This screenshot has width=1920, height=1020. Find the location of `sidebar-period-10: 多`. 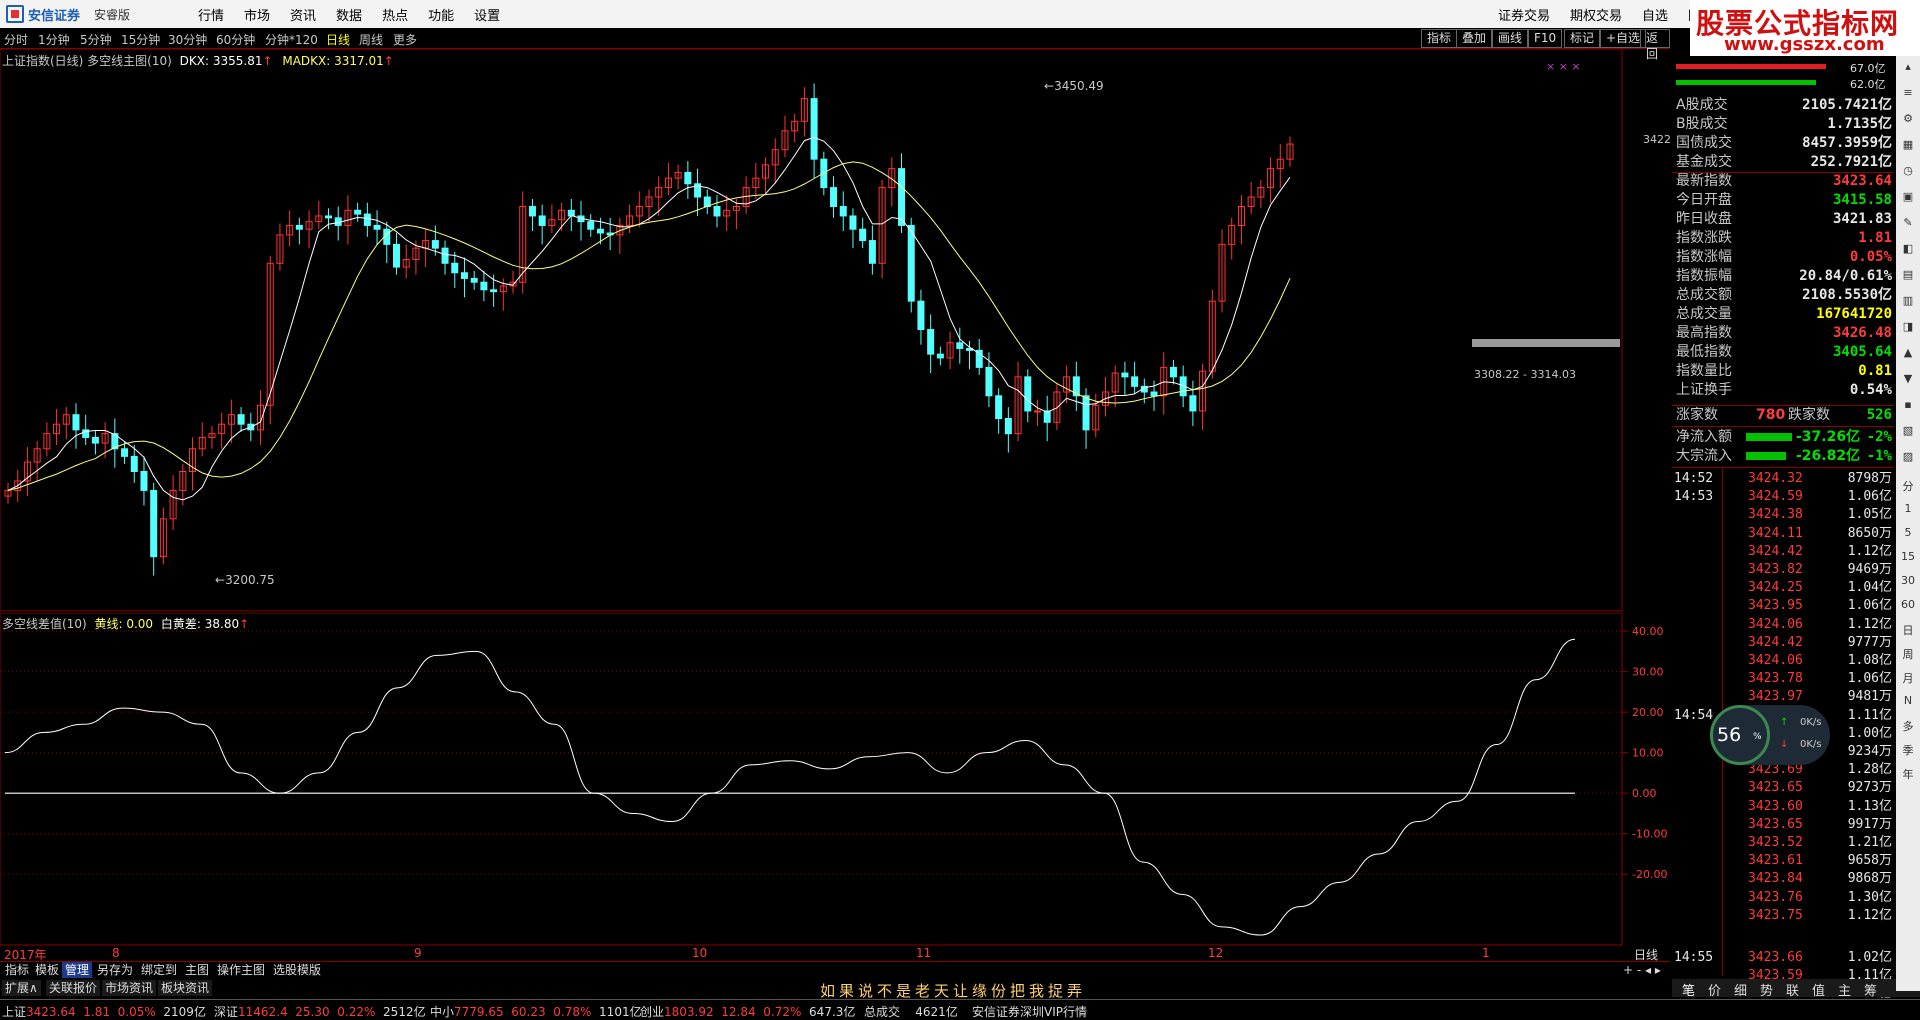

sidebar-period-10: 多 is located at coordinates (1908, 726).